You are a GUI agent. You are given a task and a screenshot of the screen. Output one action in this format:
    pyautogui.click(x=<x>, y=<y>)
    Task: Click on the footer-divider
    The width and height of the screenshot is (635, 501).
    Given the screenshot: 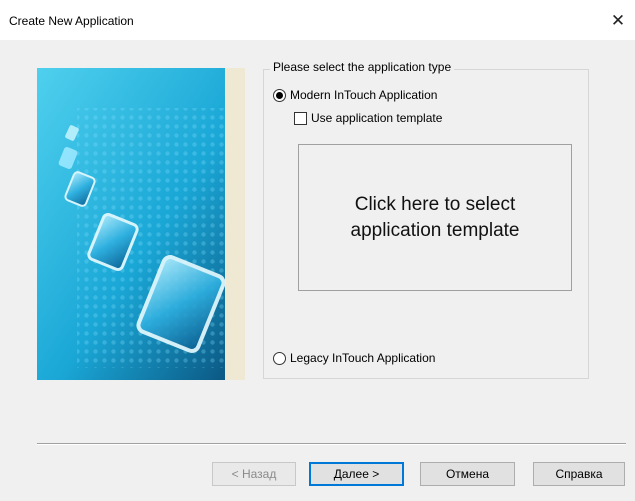 What is the action you would take?
    pyautogui.click(x=331, y=444)
    